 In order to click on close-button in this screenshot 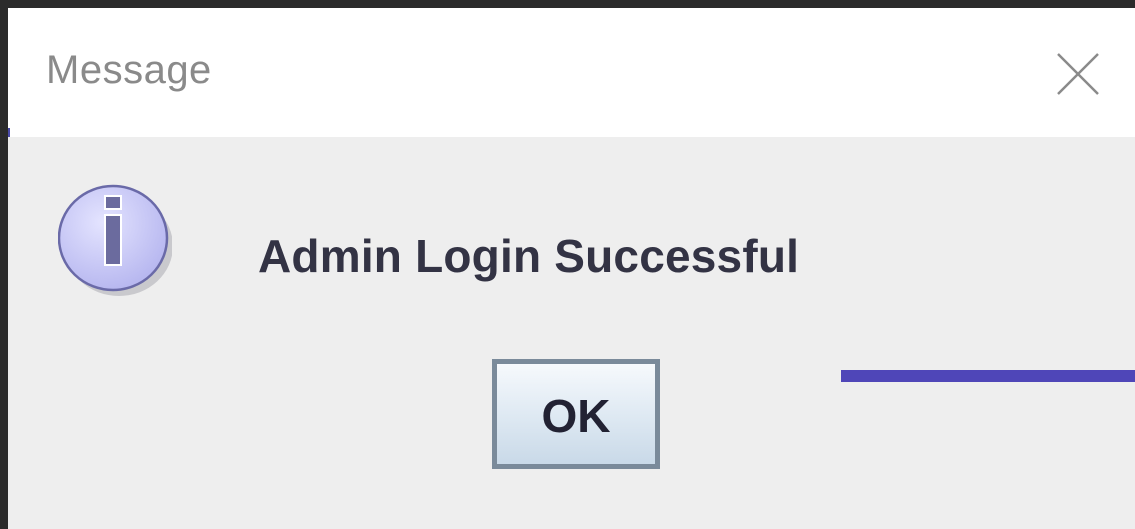, I will do `click(1078, 74)`.